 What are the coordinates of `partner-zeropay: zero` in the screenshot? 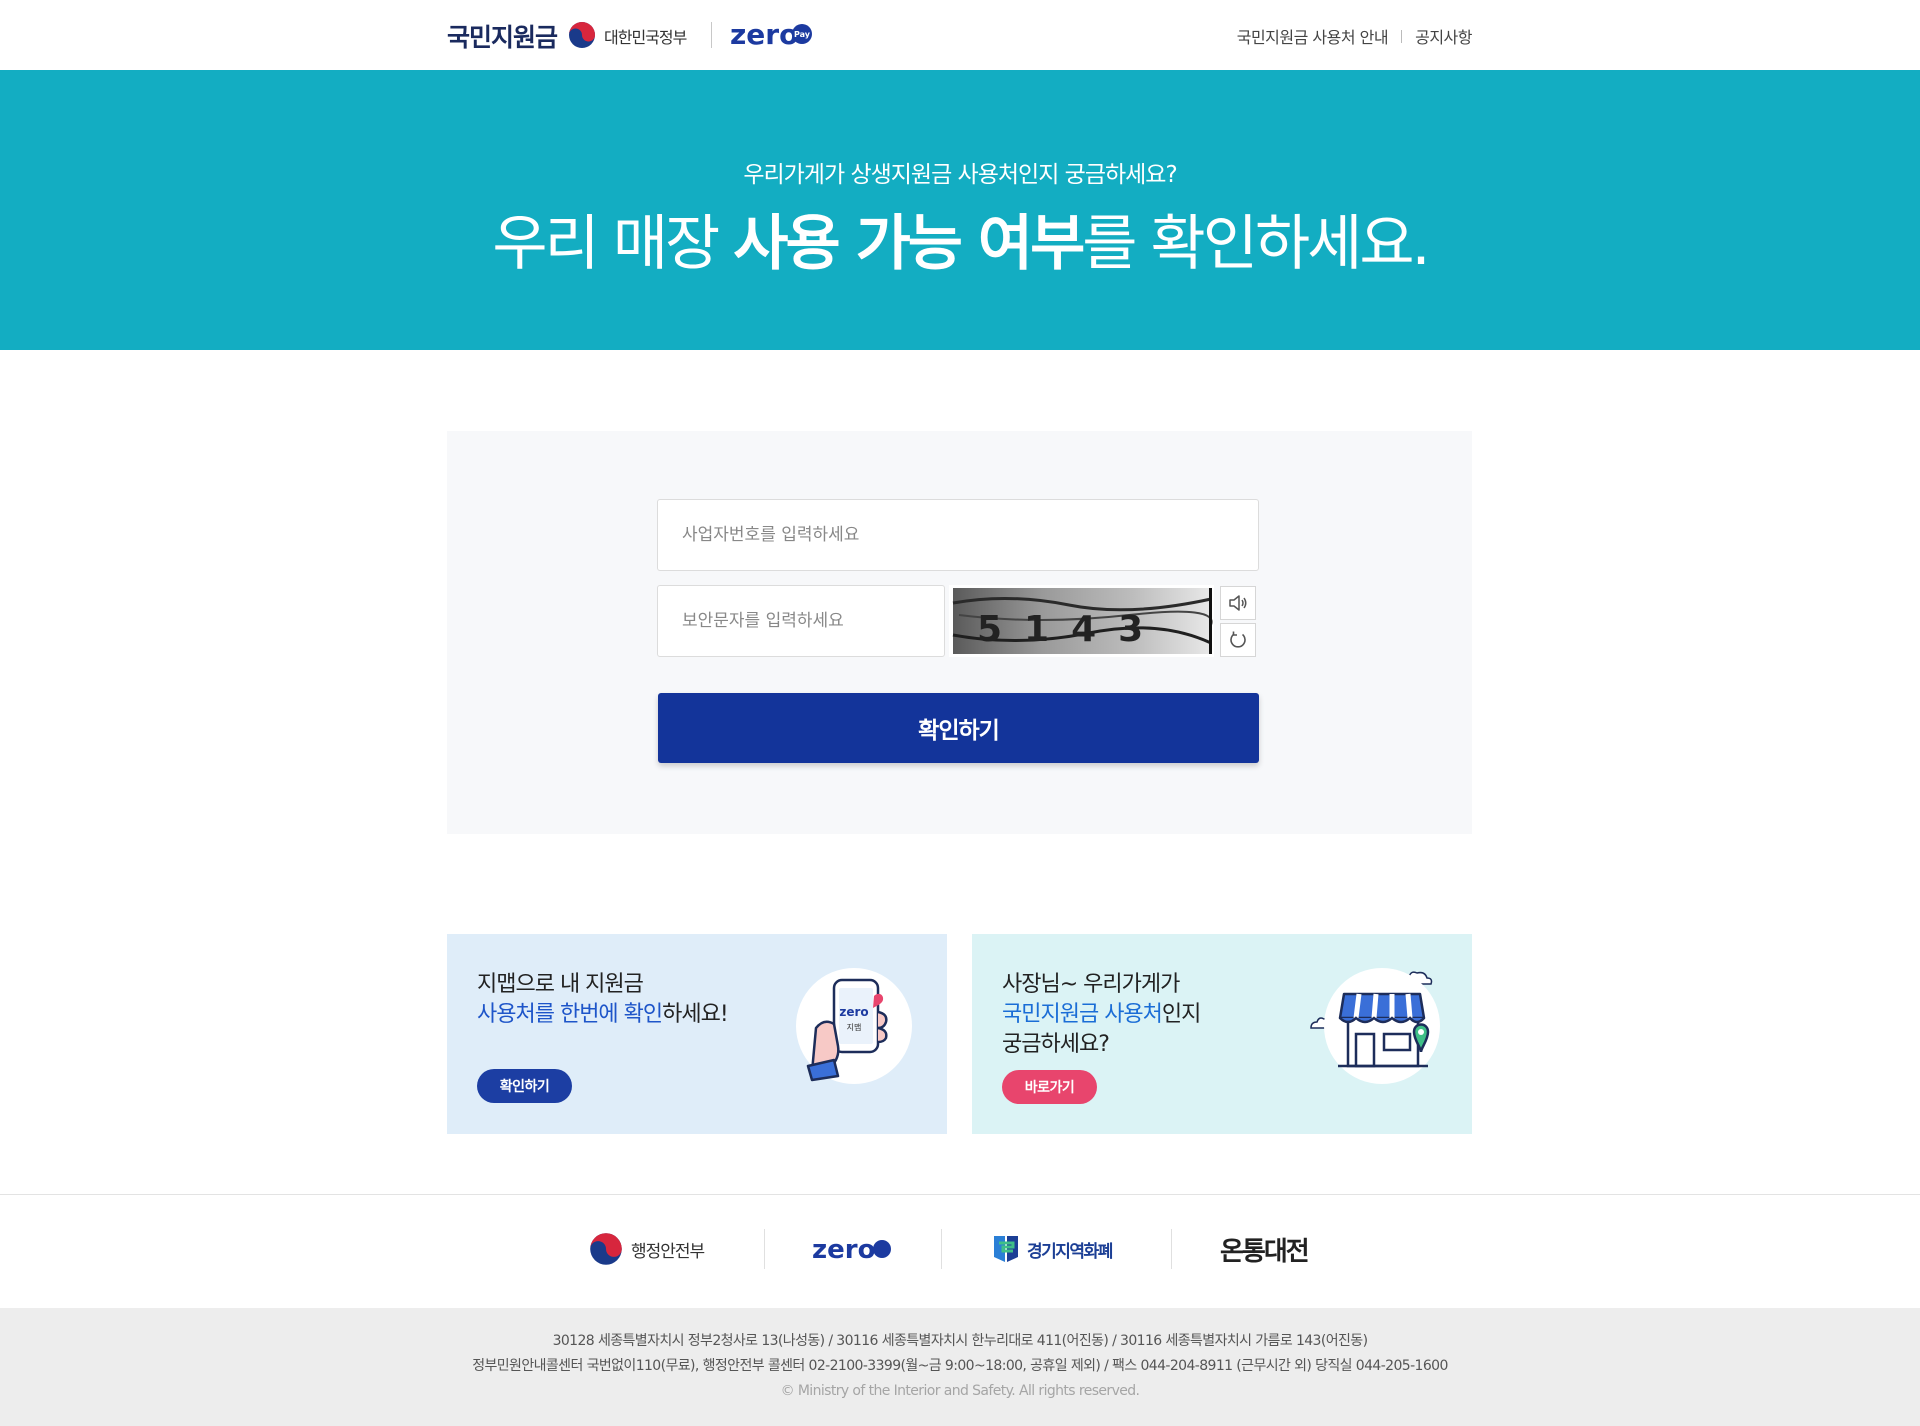 It's located at (853, 1249).